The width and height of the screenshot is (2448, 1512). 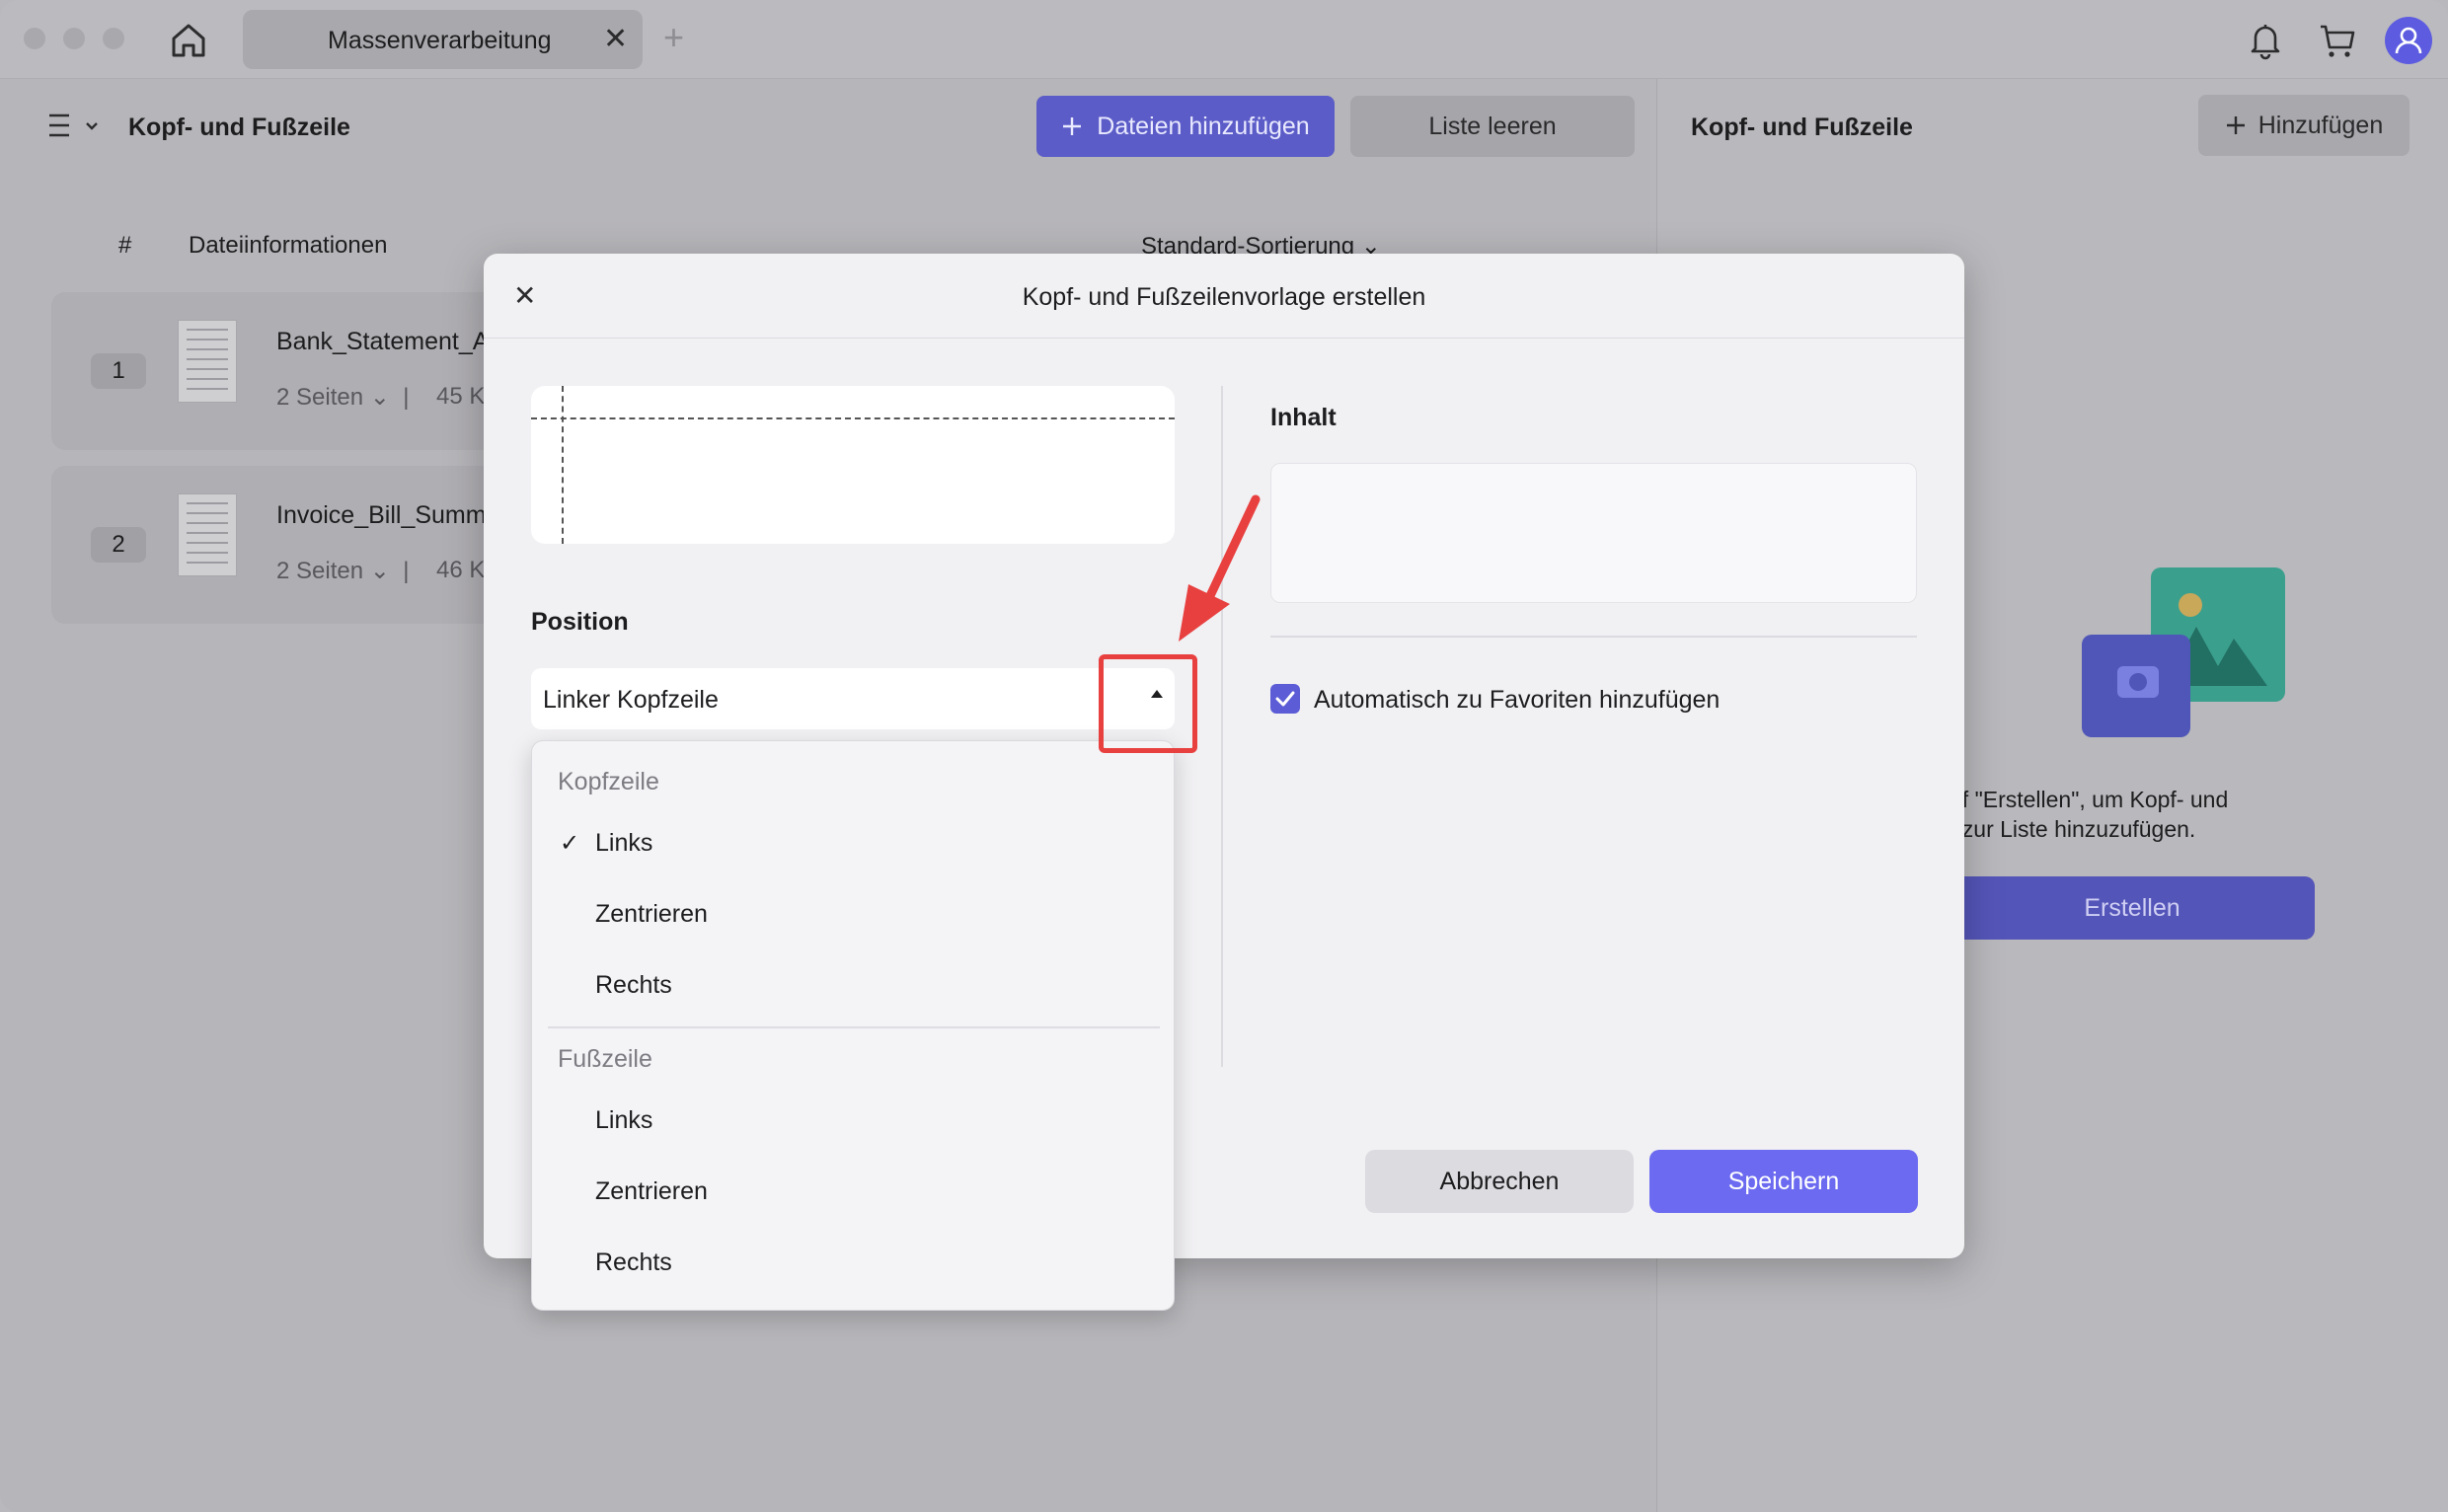 I want to click on create-button: Erstellen, so click(x=2132, y=908).